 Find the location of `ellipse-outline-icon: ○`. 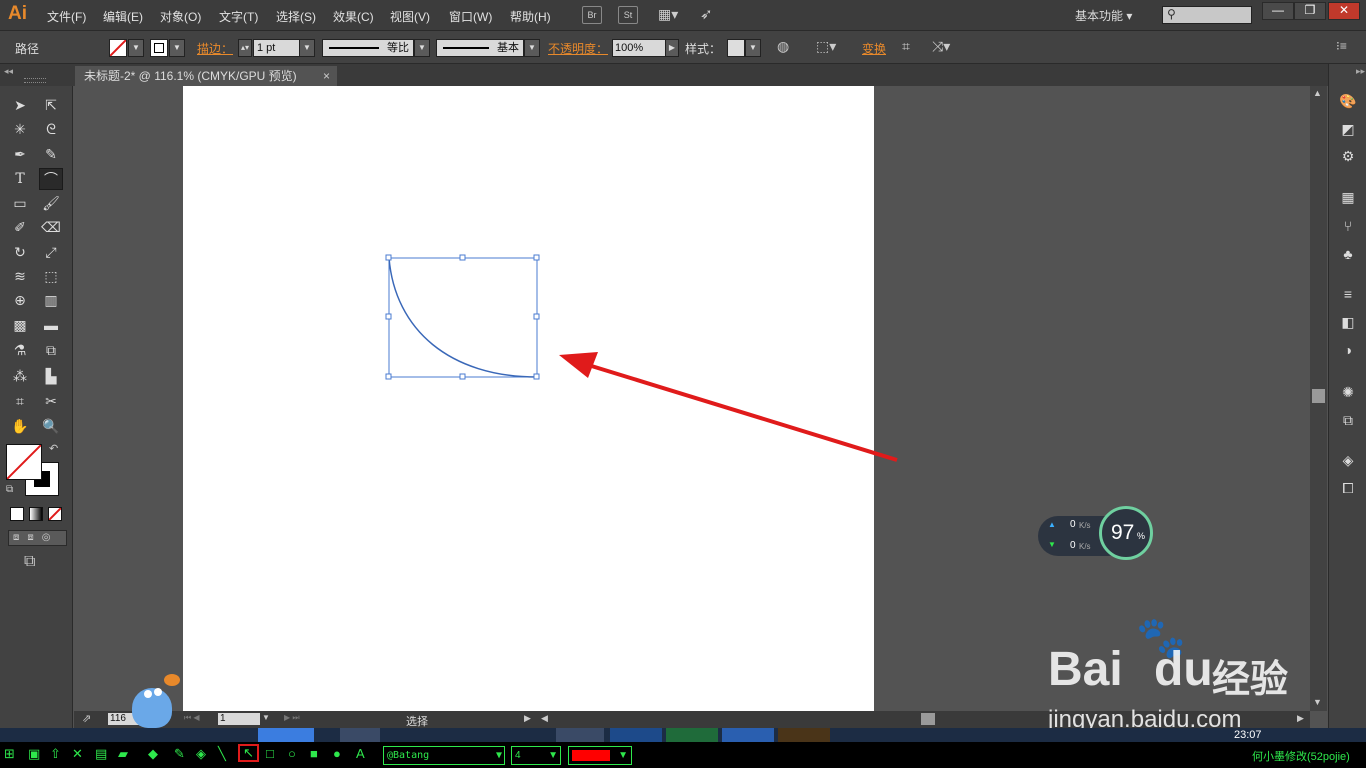

ellipse-outline-icon: ○ is located at coordinates (292, 754).